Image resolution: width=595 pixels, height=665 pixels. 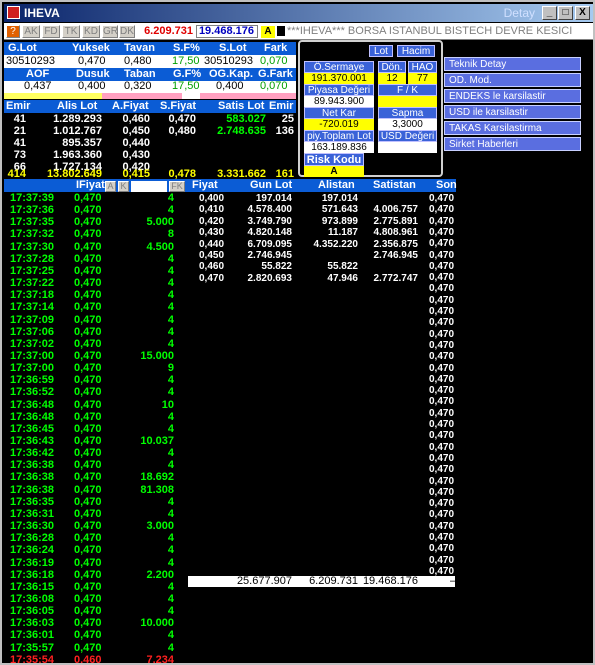 I want to click on menu-item: Teknik Detay, so click(x=512, y=64).